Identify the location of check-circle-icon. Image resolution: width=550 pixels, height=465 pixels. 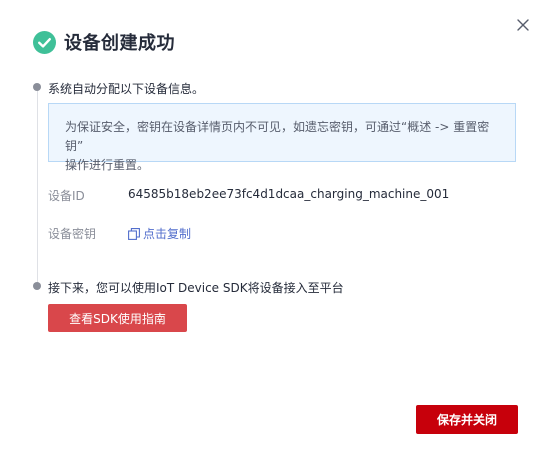
(44, 42).